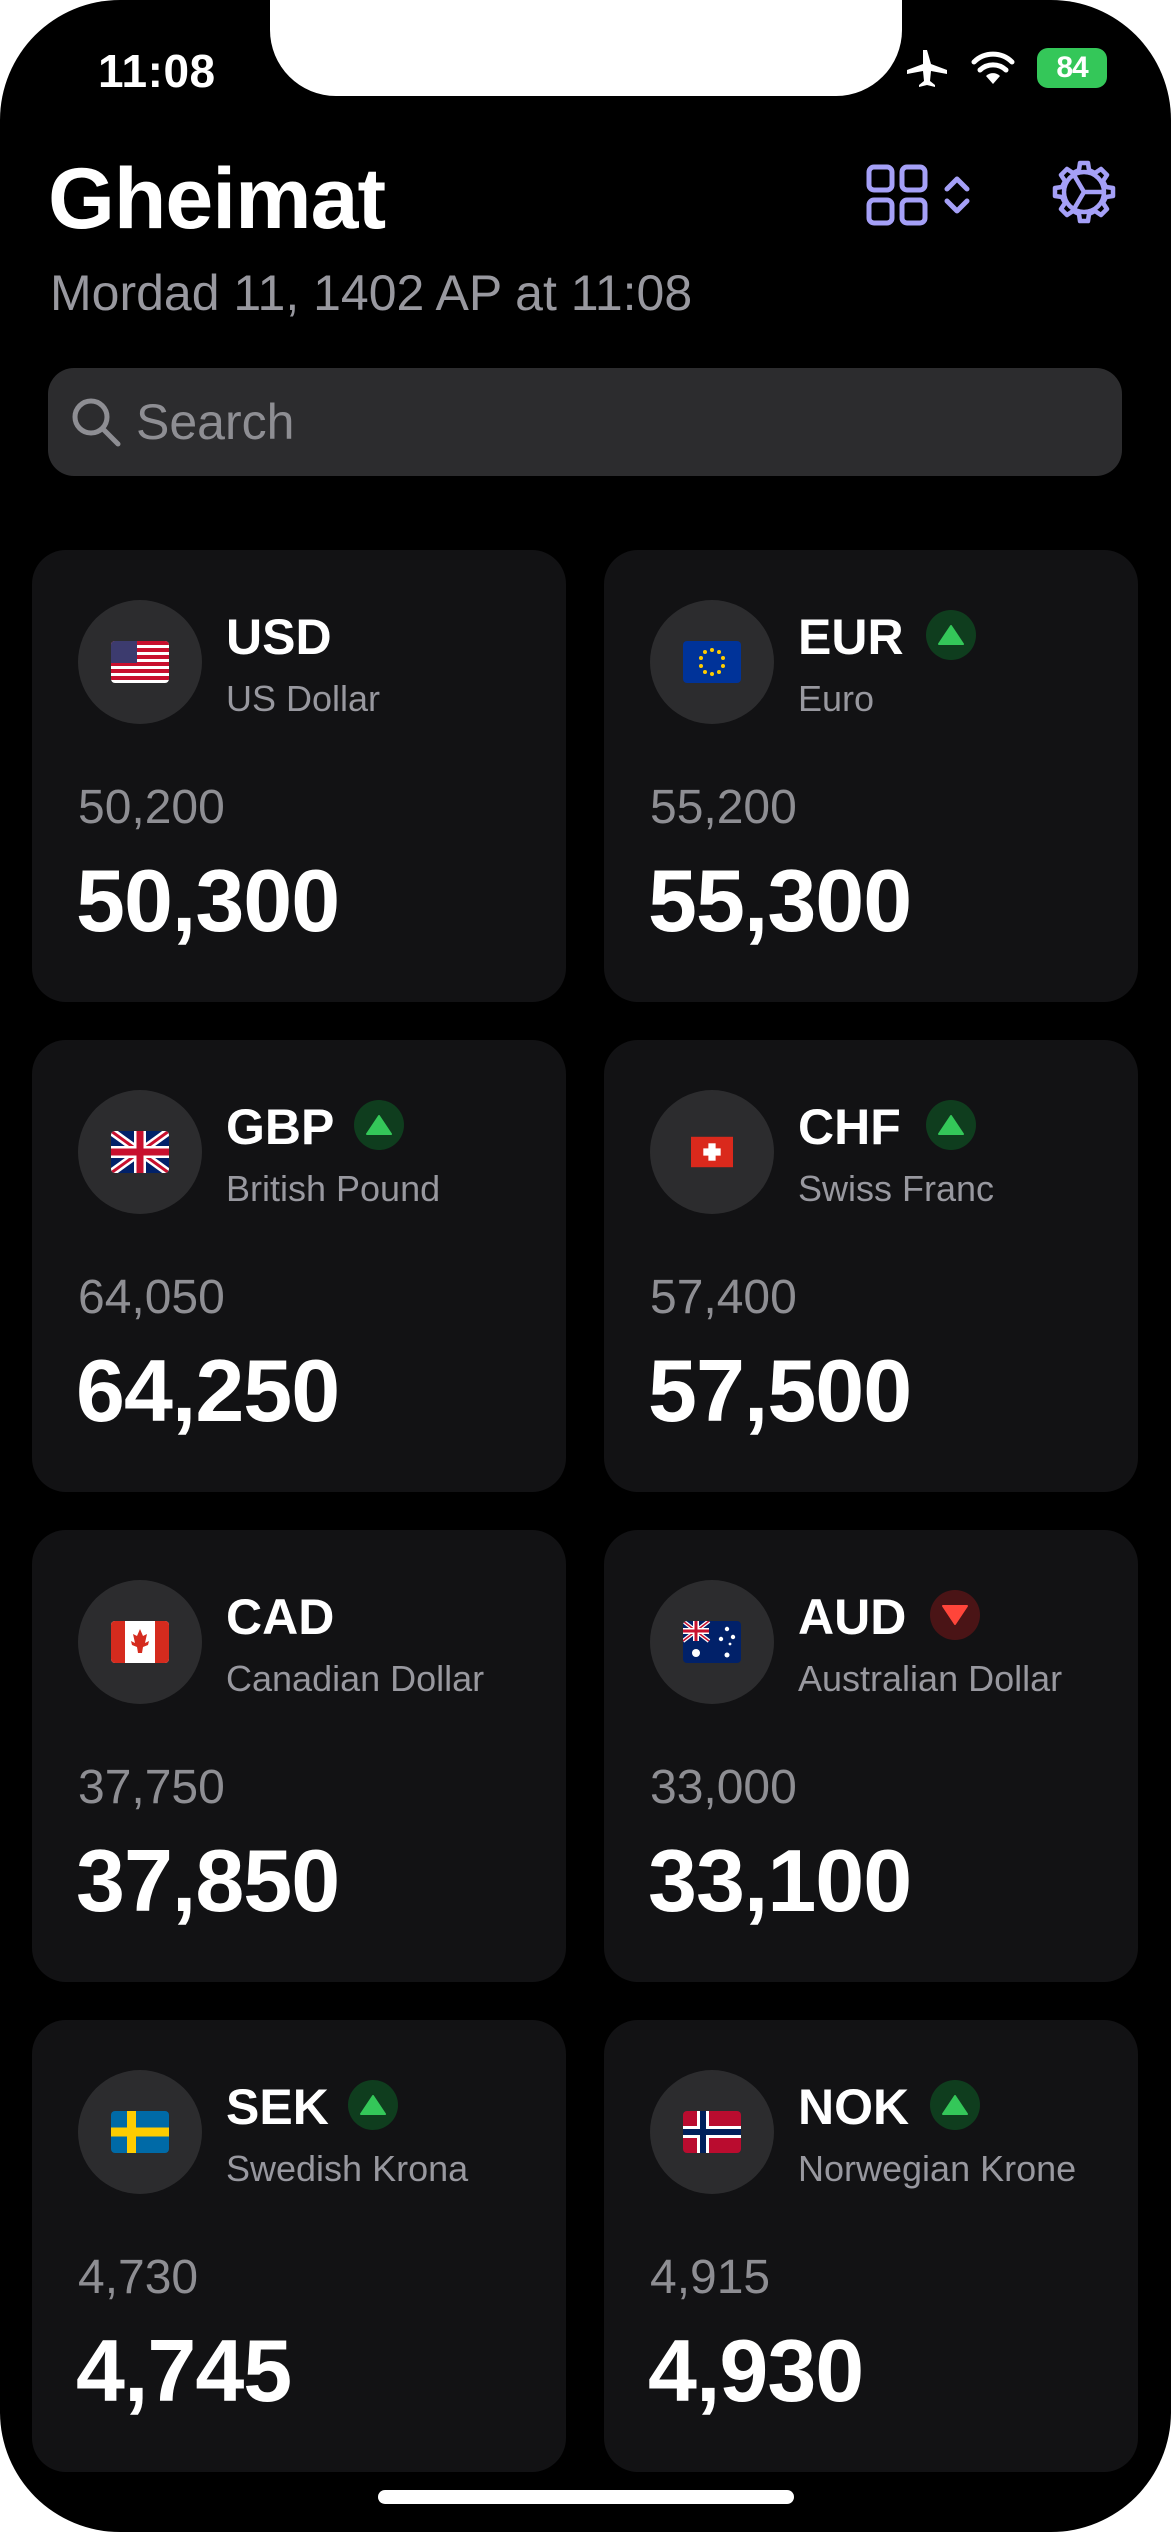  Describe the element at coordinates (347, 2168) in the screenshot. I see `currency-name: Swedish Krona` at that location.